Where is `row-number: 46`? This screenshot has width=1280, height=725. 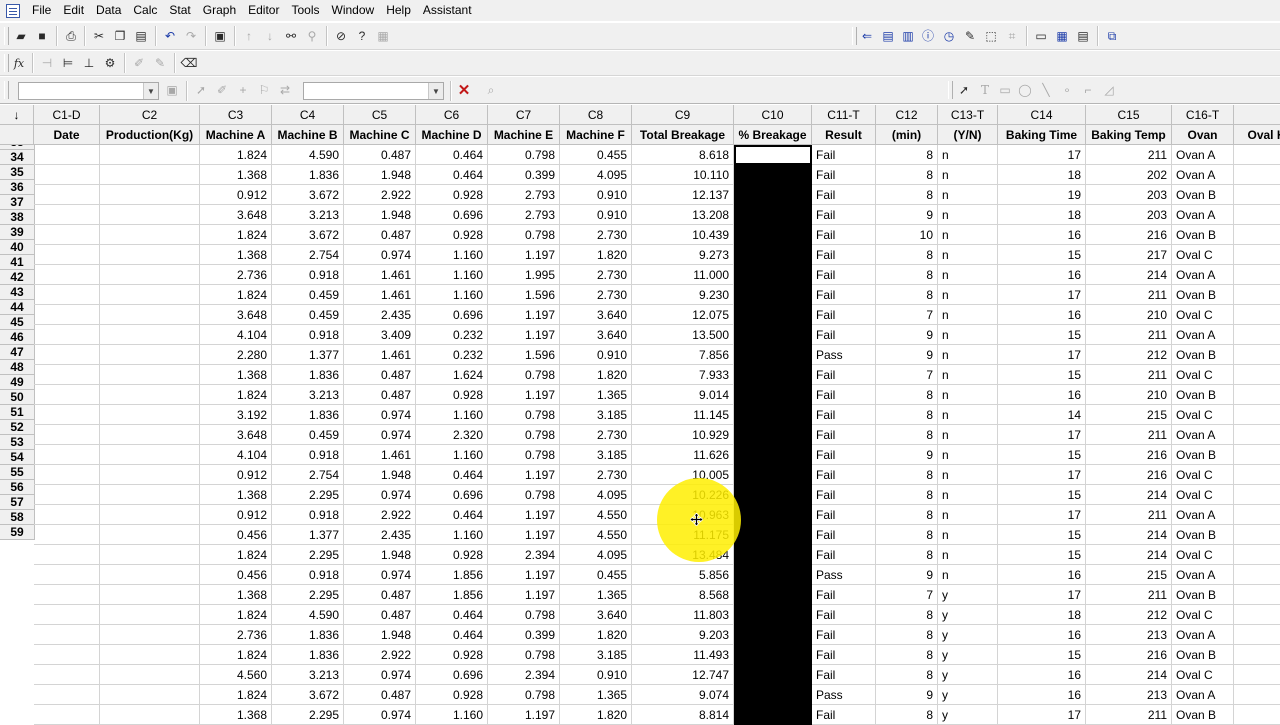
row-number: 46 is located at coordinates (17, 337).